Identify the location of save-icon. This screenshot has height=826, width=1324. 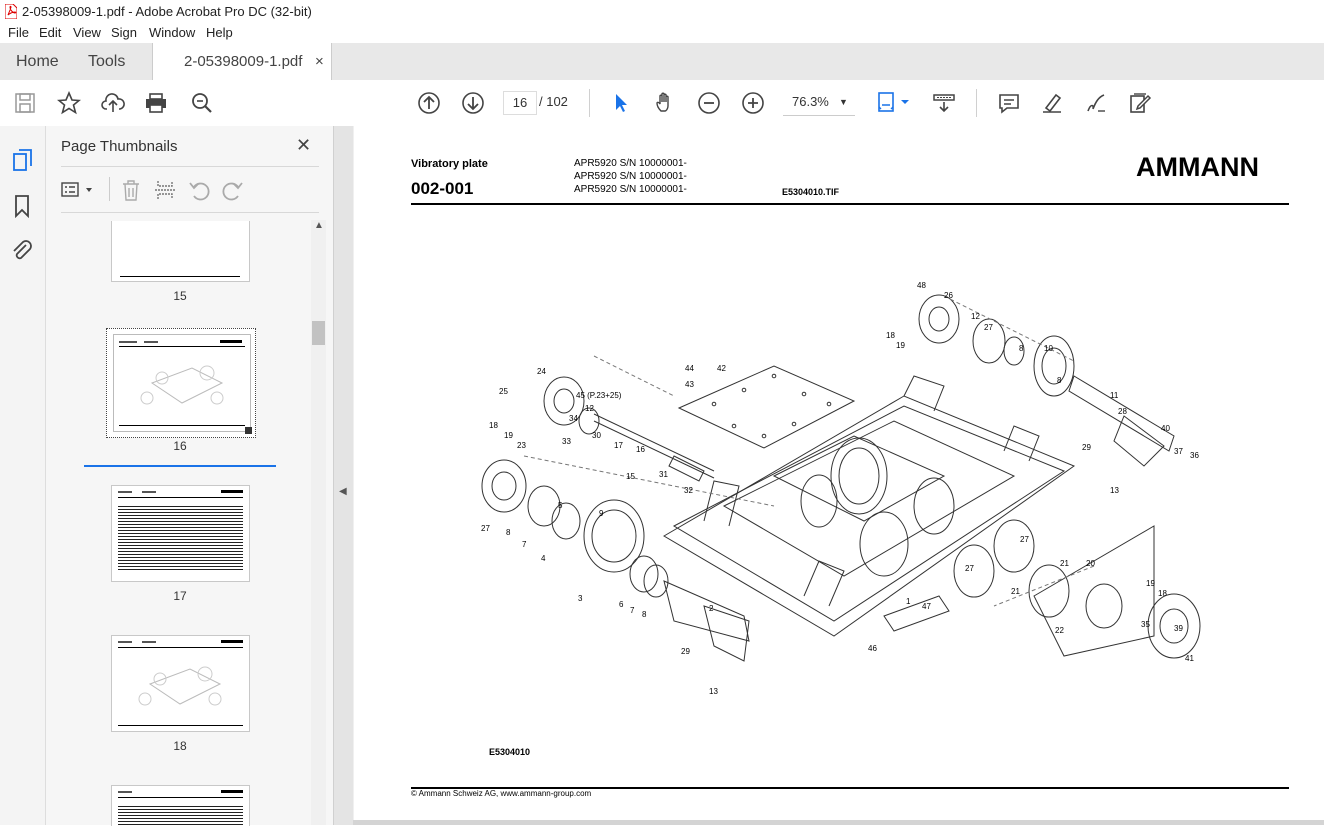
(25, 103).